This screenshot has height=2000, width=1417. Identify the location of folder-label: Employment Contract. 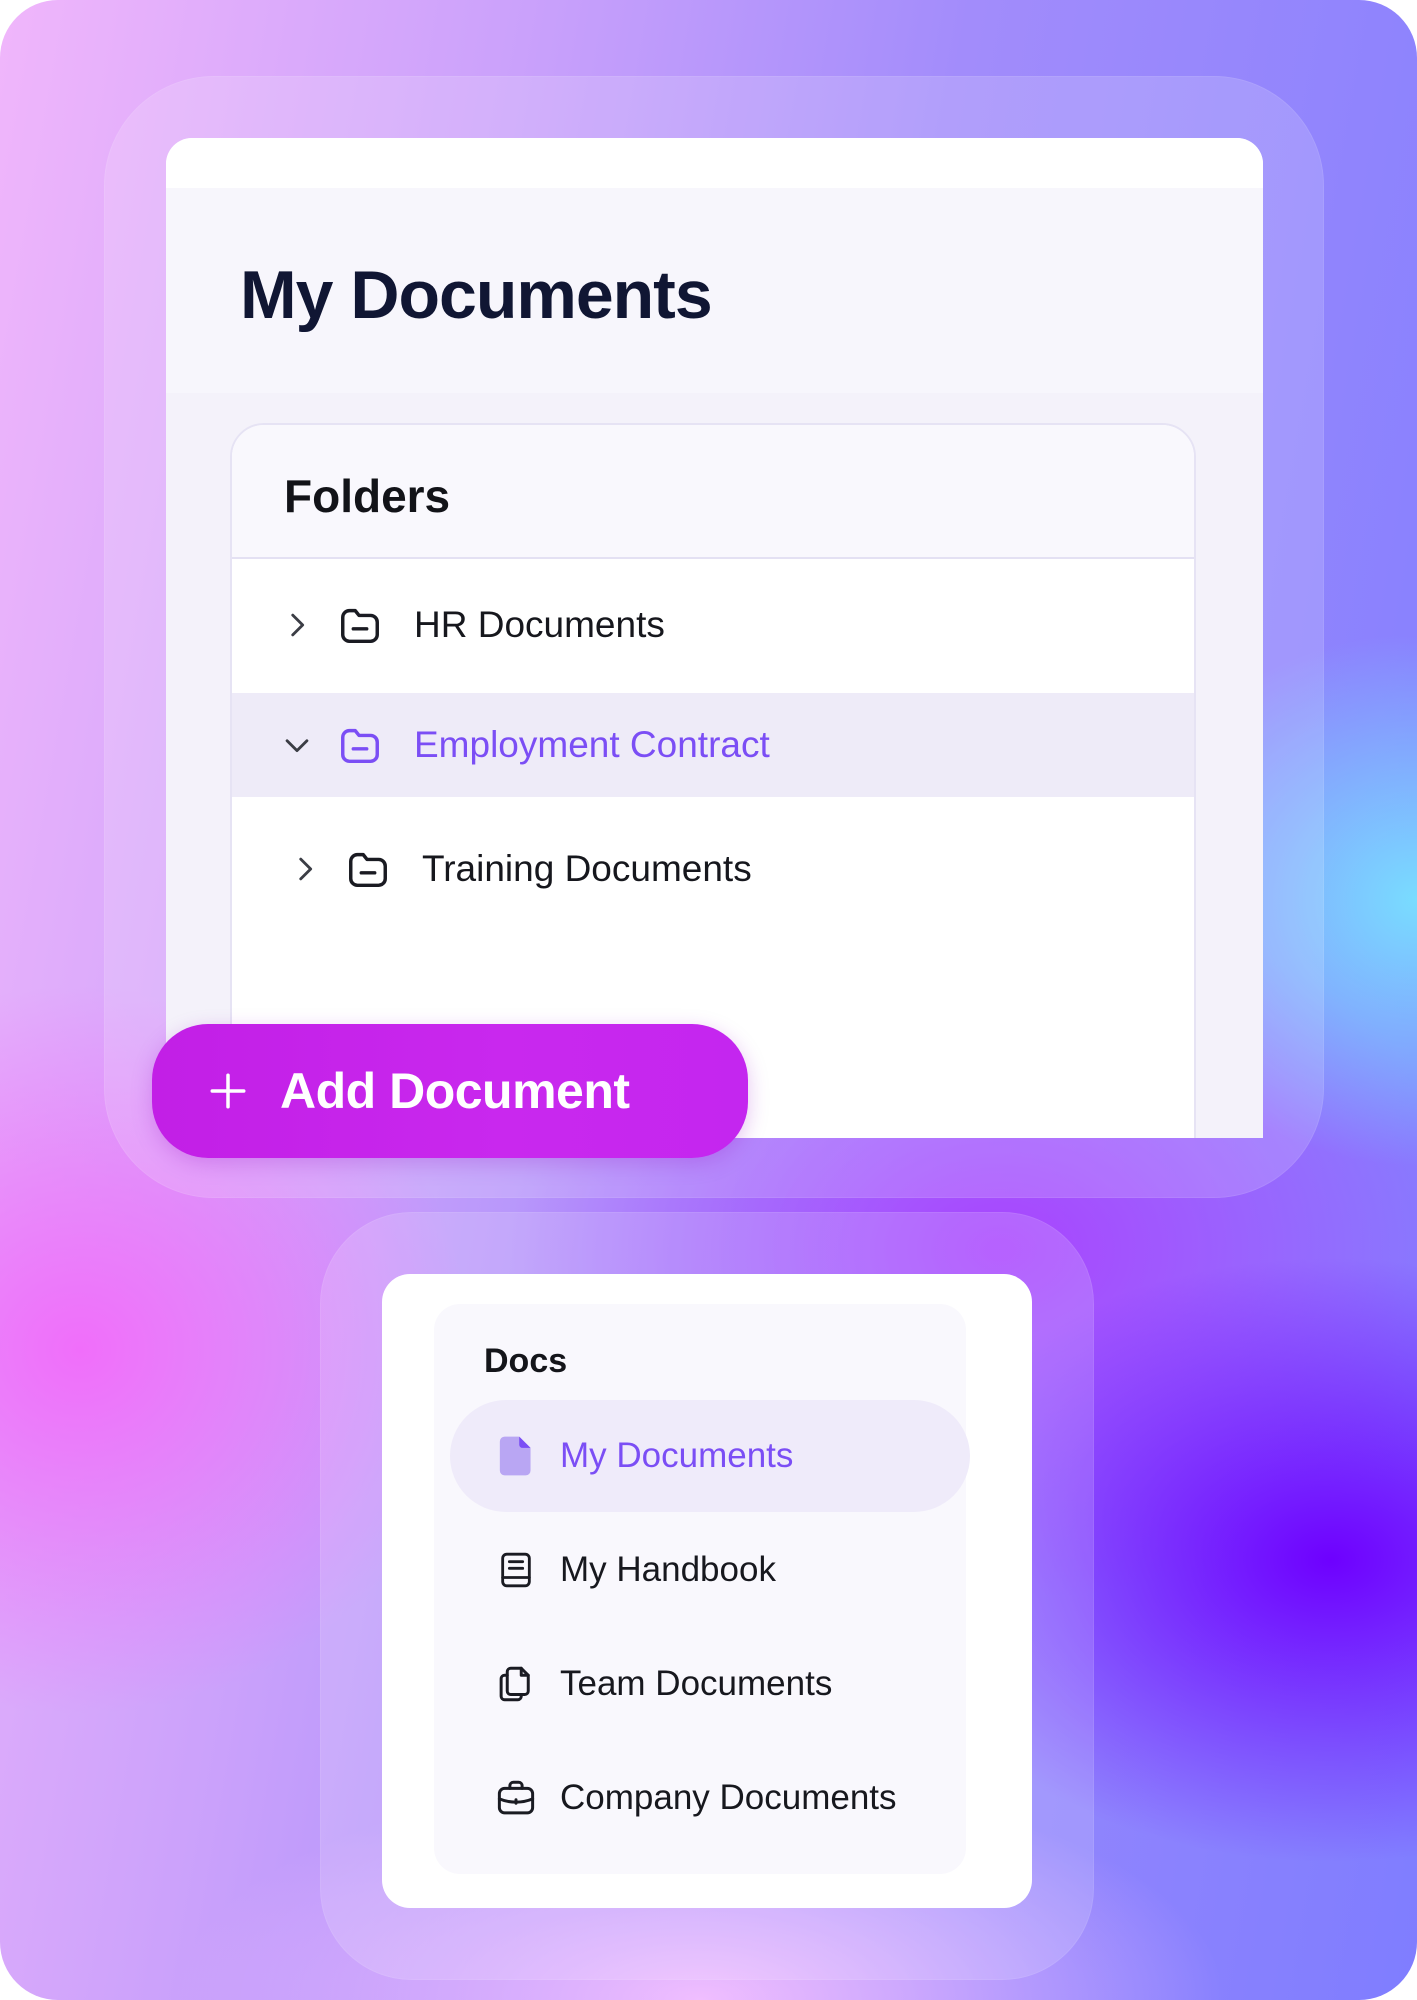
(592, 744).